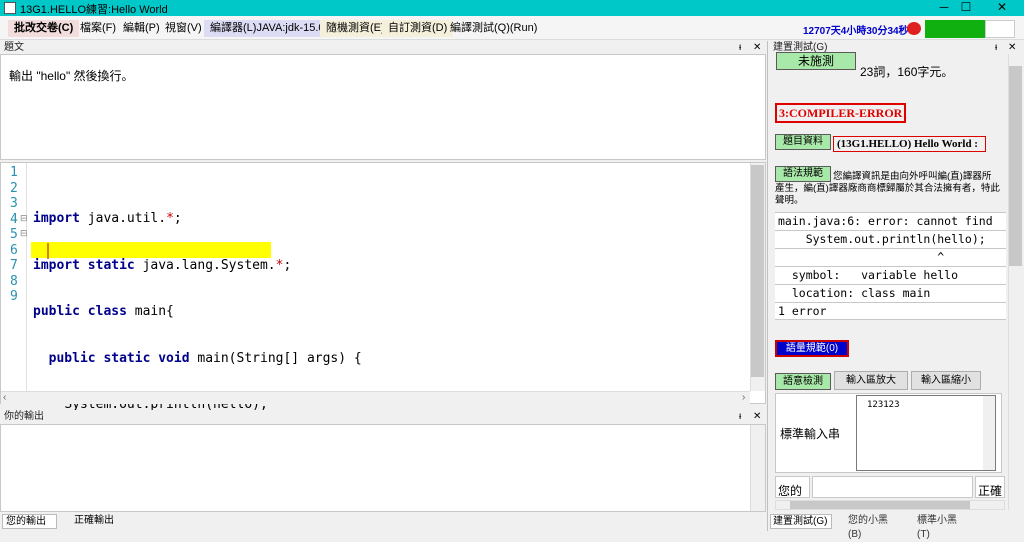  Describe the element at coordinates (375, 397) in the screenshot. I see `editor-horizontal-scrollbar` at that location.